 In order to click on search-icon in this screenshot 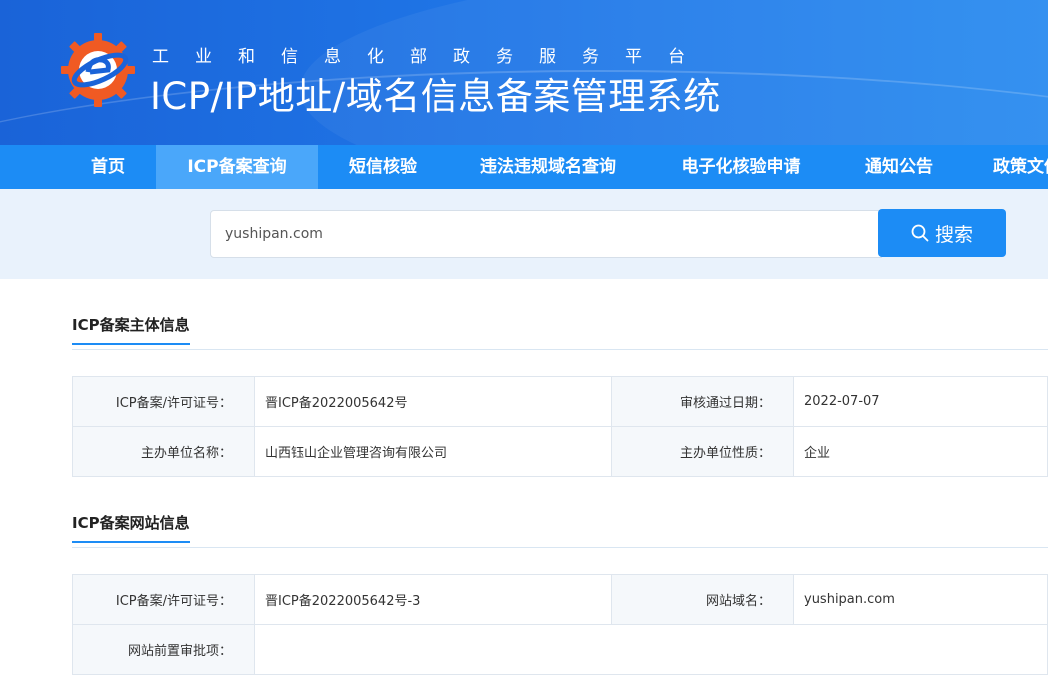, I will do `click(920, 233)`.